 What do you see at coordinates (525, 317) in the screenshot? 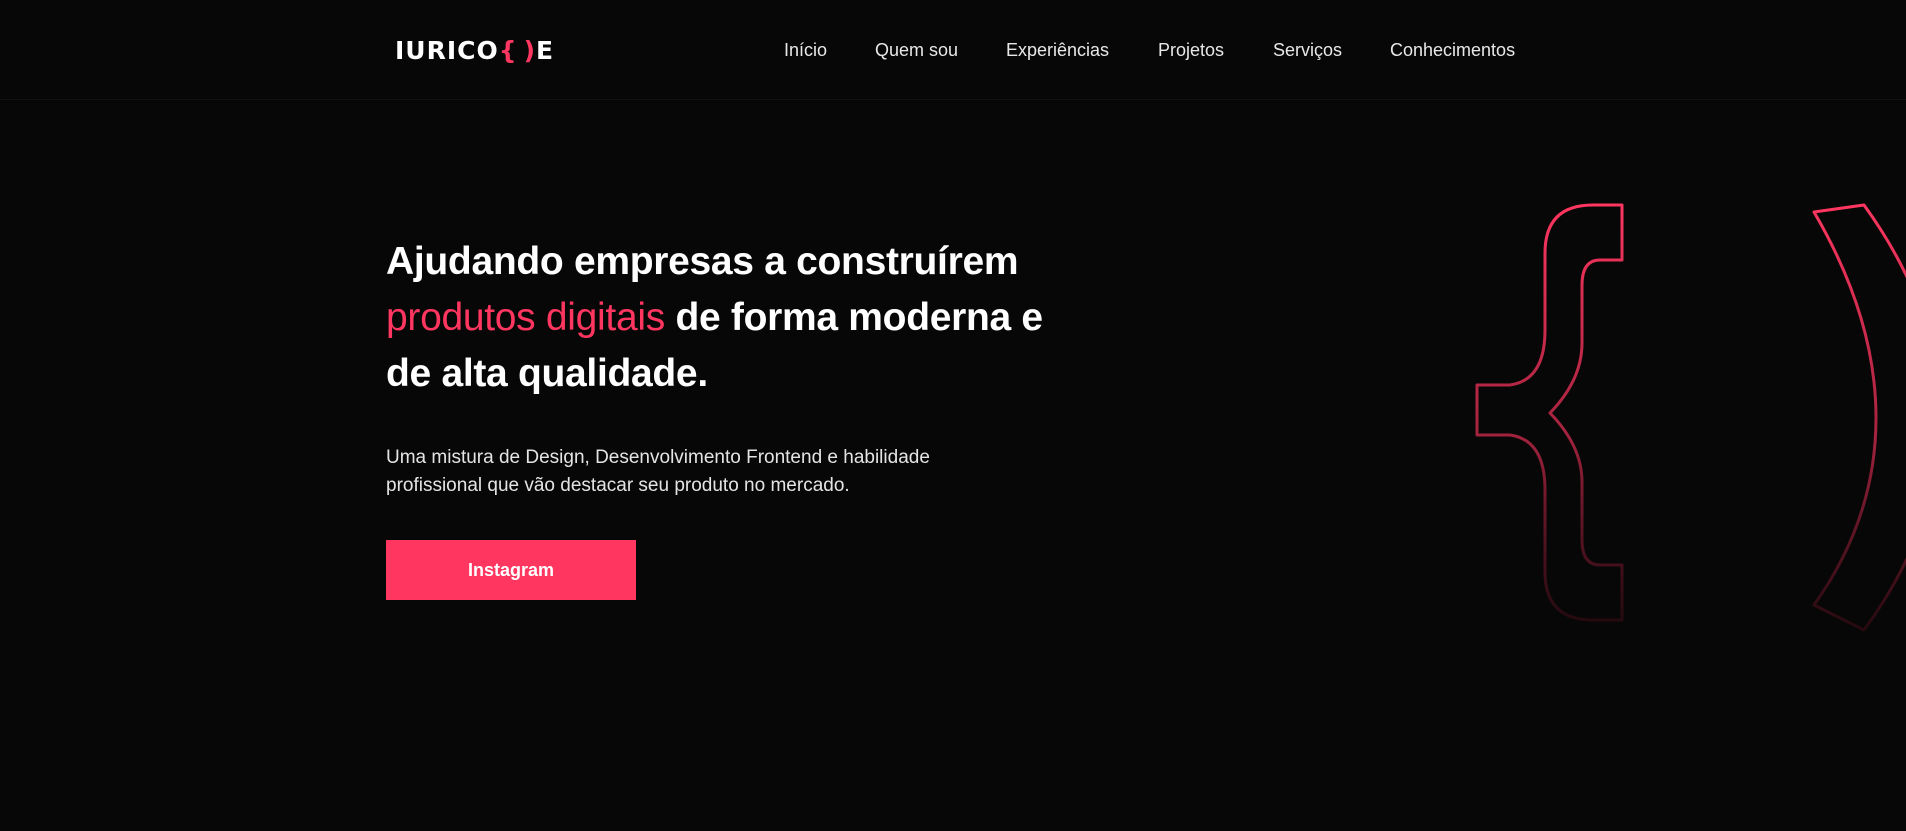
I see `hero-title-highlight: produtos digitais` at bounding box center [525, 317].